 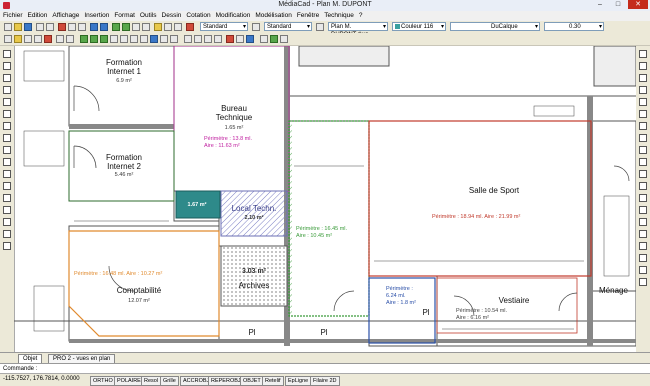 I want to click on break-icon, so click(x=643, y=186).